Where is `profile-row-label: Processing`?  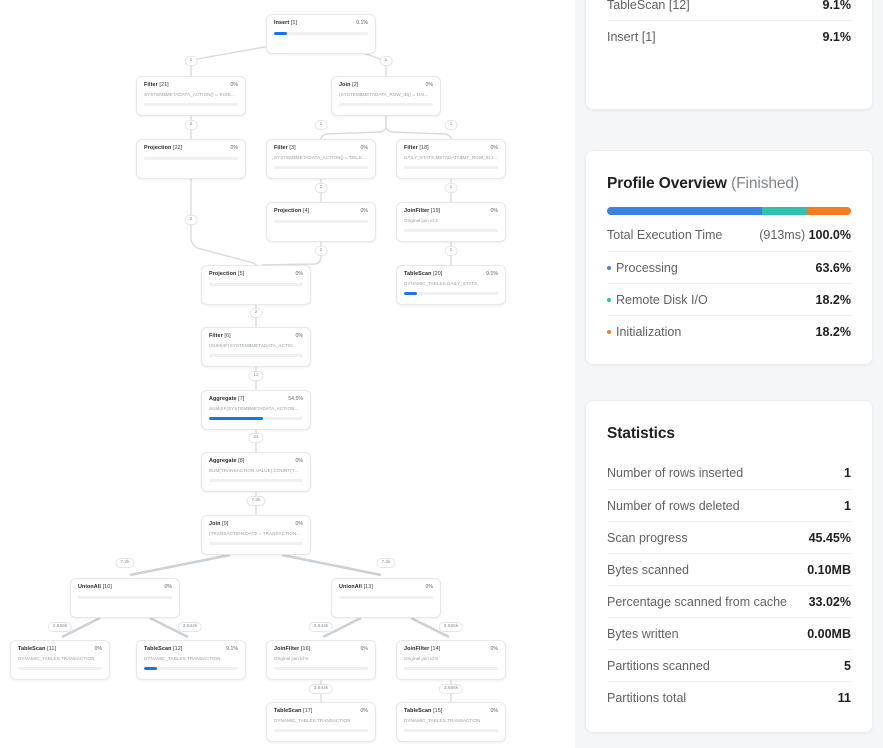
profile-row-label: Processing is located at coordinates (647, 267).